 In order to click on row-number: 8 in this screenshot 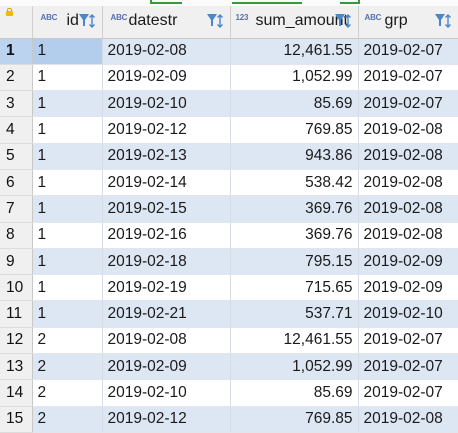, I will do `click(16, 235)`.